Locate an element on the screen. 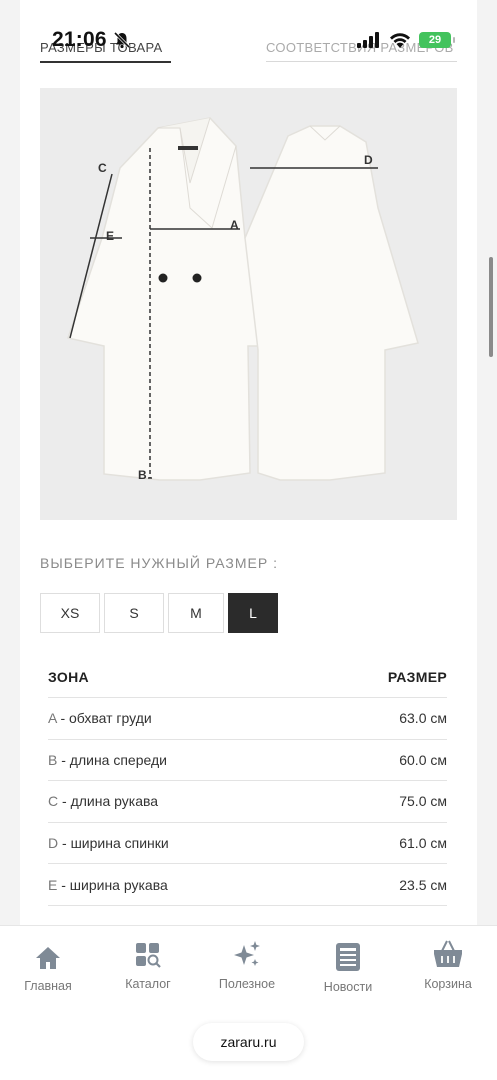 This screenshot has height=1080, width=497. zone-letter: C is located at coordinates (53, 801).